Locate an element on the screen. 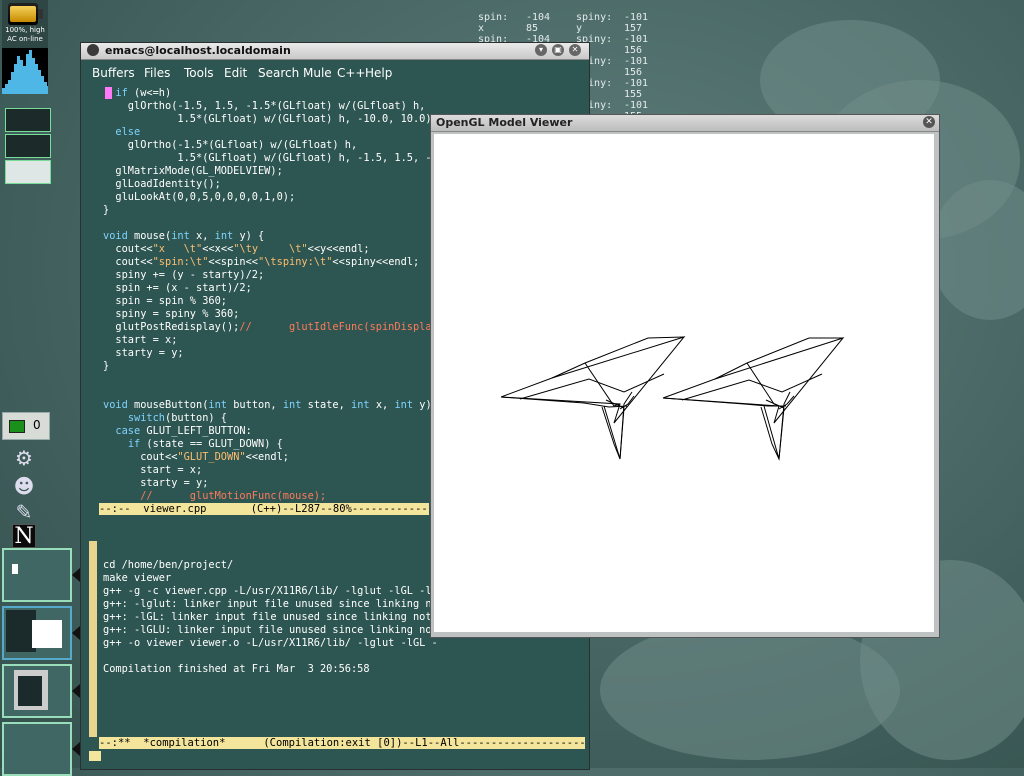 This screenshot has height=776, width=1024. text-cursor is located at coordinates (108, 93).